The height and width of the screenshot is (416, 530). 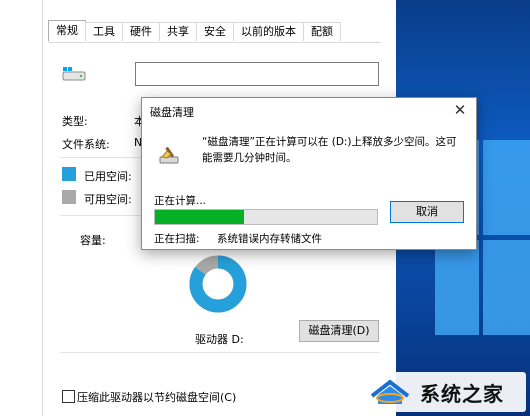 I want to click on tab-sharing: 共享, so click(x=178, y=31).